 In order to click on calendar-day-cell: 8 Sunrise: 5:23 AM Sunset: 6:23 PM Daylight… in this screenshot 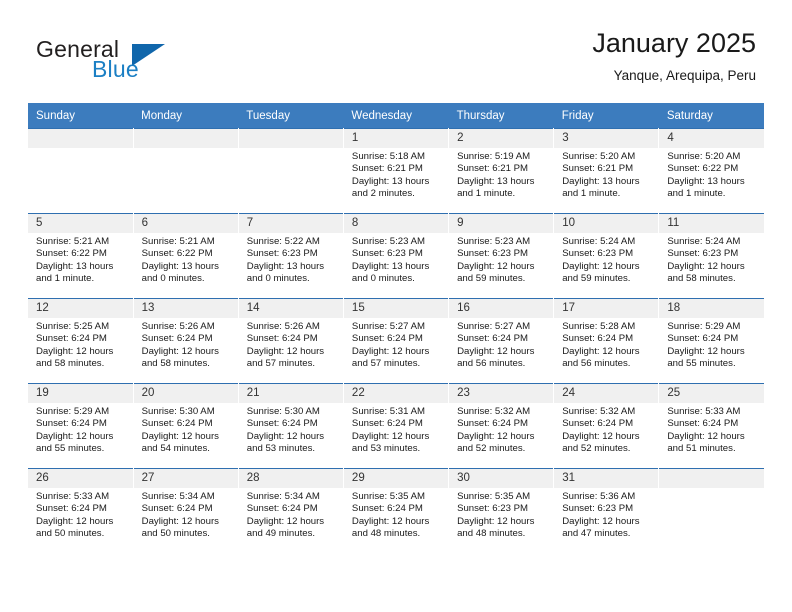, I will do `click(396, 256)`.